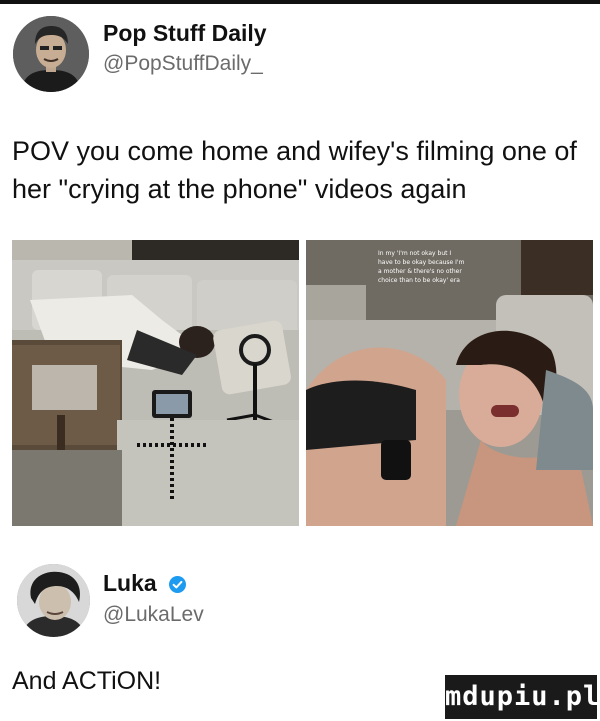 The height and width of the screenshot is (721, 600). I want to click on overlay-text-line3: a mother & there's no other, so click(420, 271).